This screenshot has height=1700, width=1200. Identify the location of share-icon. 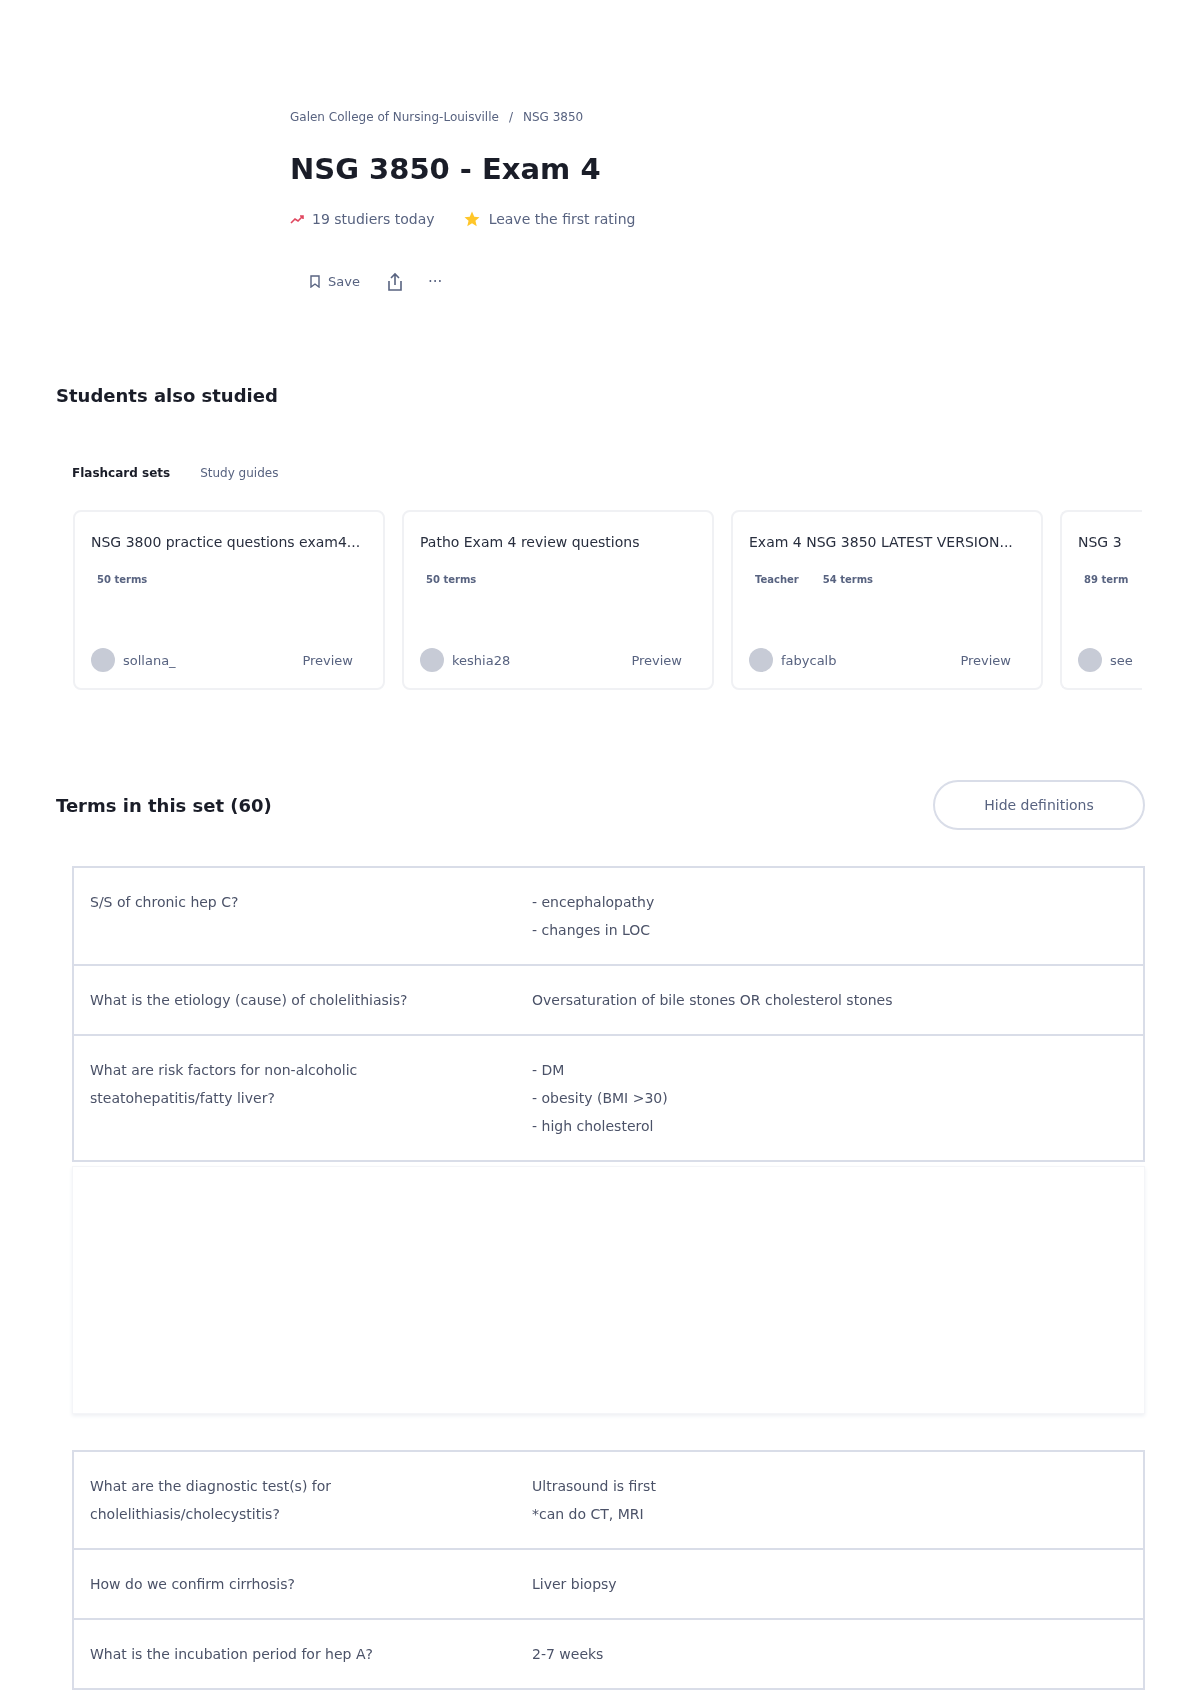
(394, 281).